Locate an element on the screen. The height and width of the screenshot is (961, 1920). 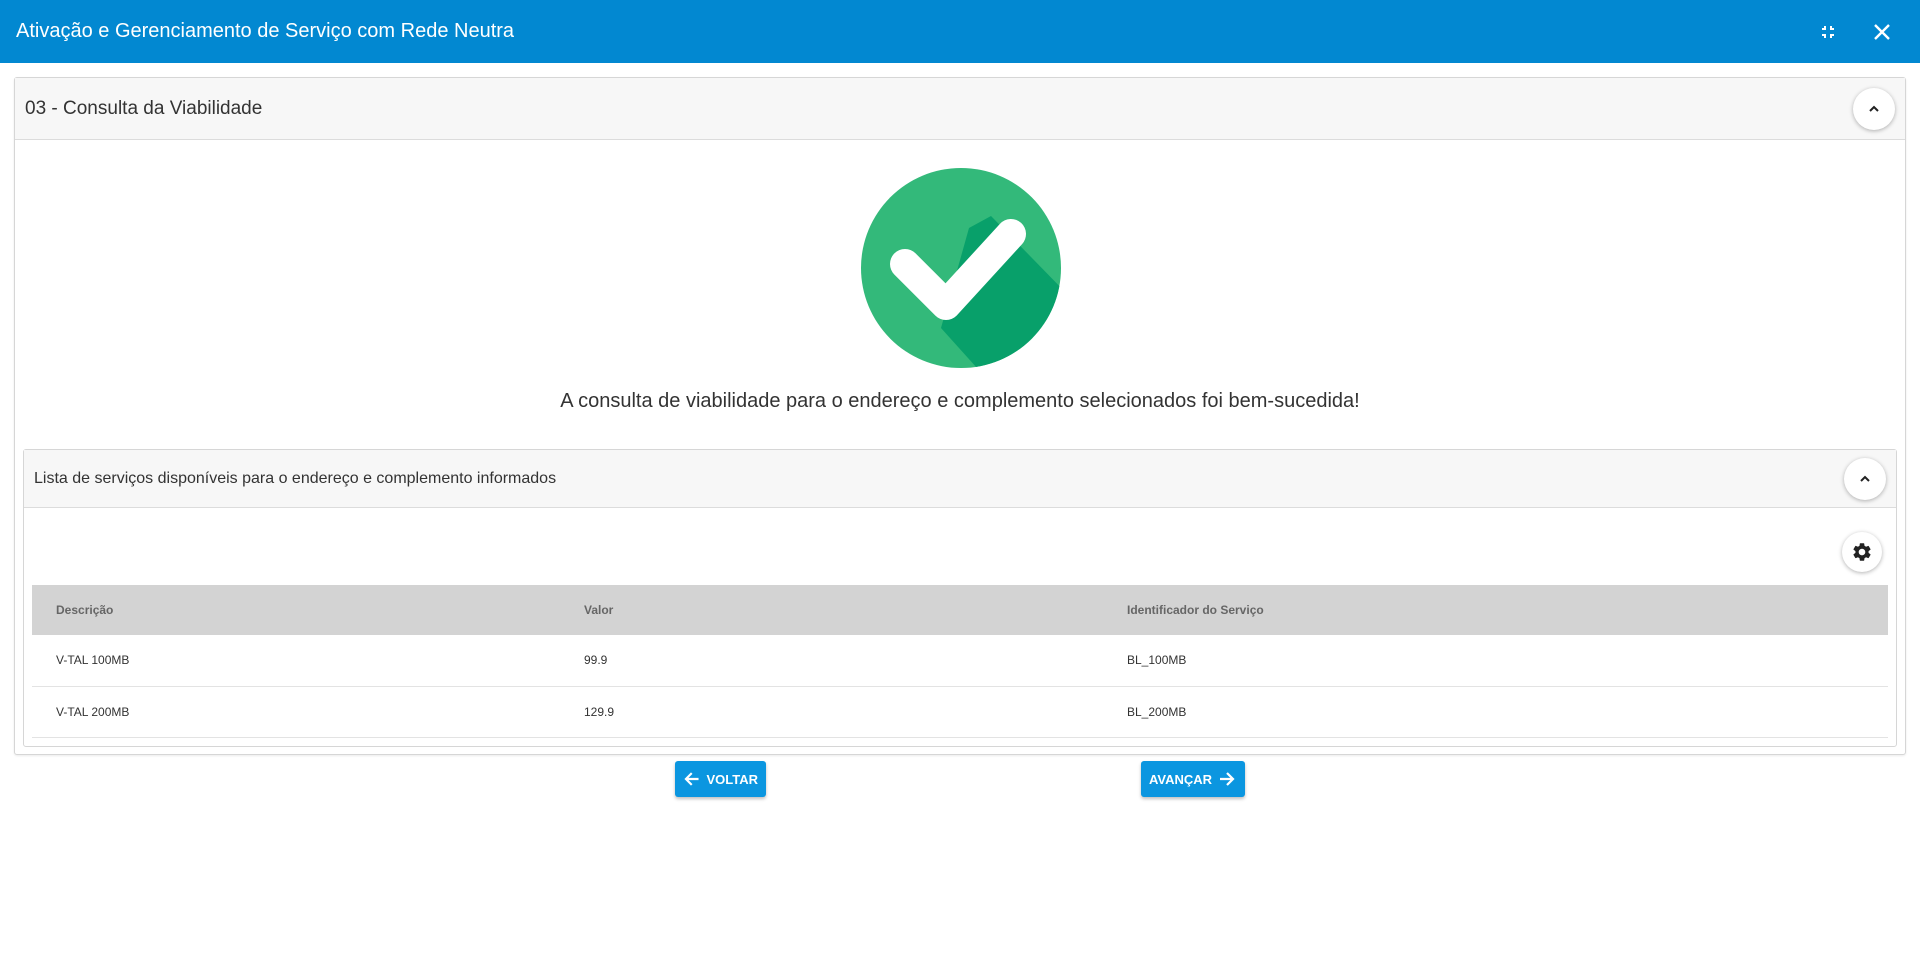
success-check-icon is located at coordinates (961, 268).